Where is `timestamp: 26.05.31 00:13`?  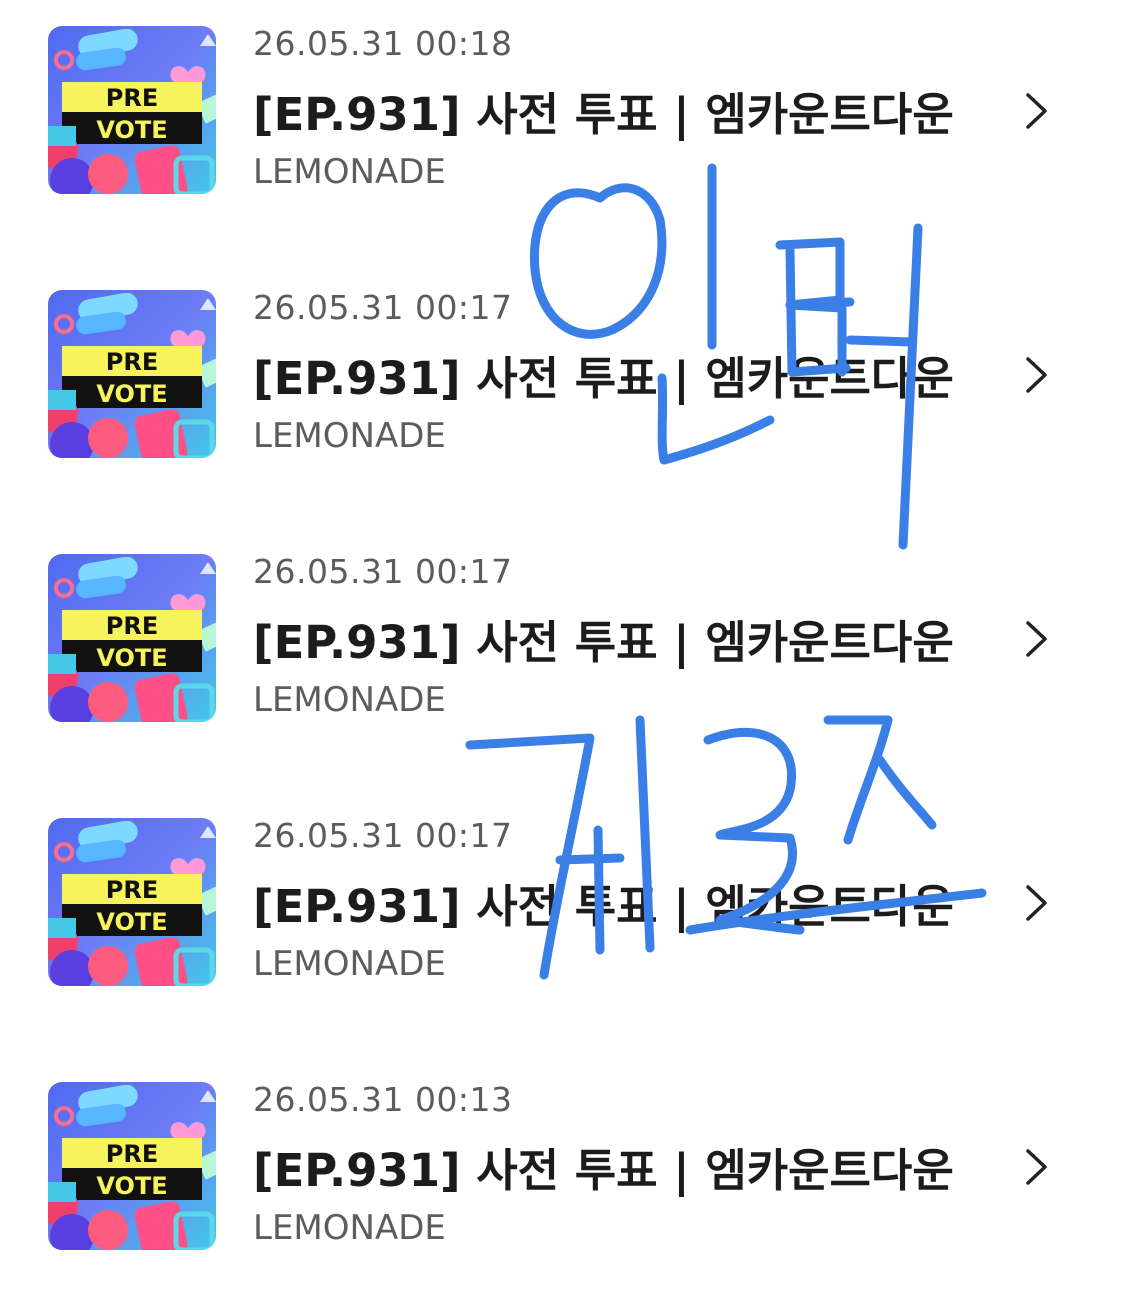 timestamp: 26.05.31 00:13 is located at coordinates (383, 1099).